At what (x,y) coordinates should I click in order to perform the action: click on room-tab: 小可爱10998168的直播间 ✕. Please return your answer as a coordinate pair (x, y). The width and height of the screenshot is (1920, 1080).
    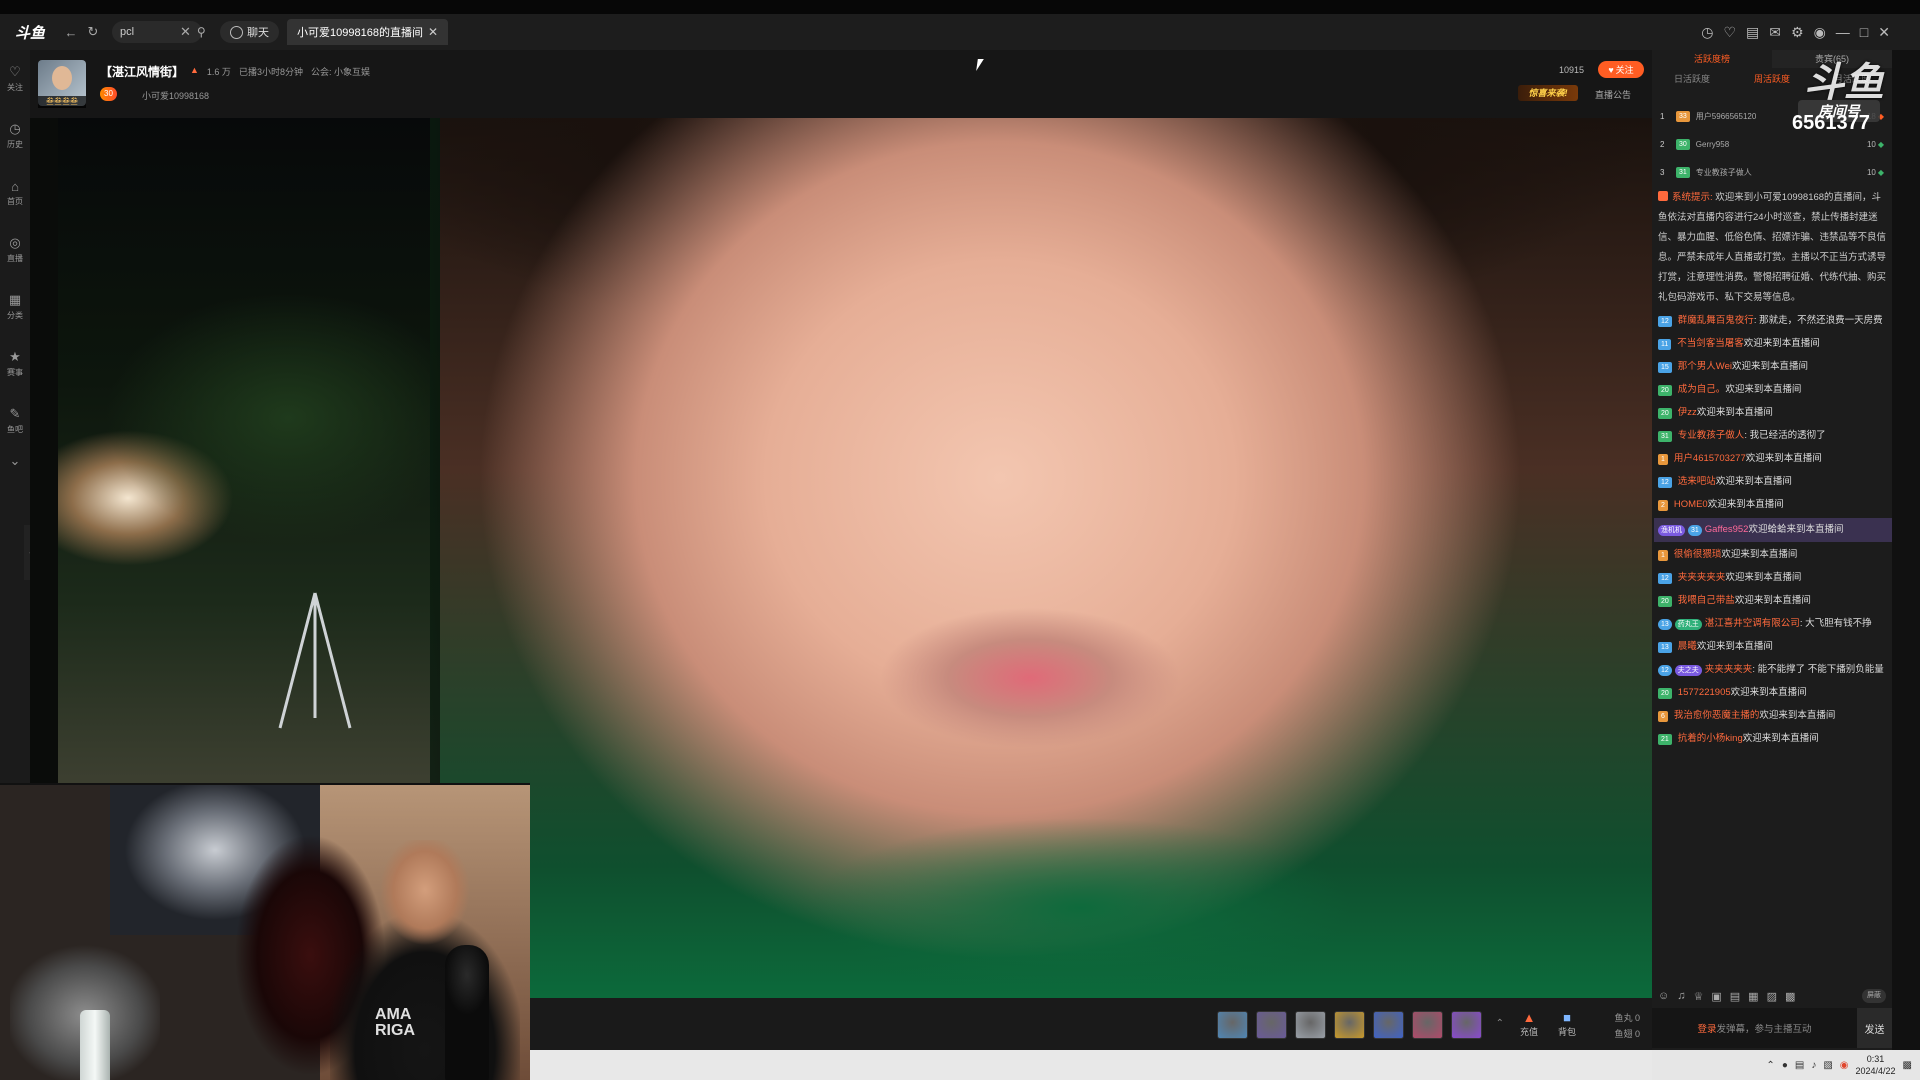
    Looking at the image, I should click on (368, 32).